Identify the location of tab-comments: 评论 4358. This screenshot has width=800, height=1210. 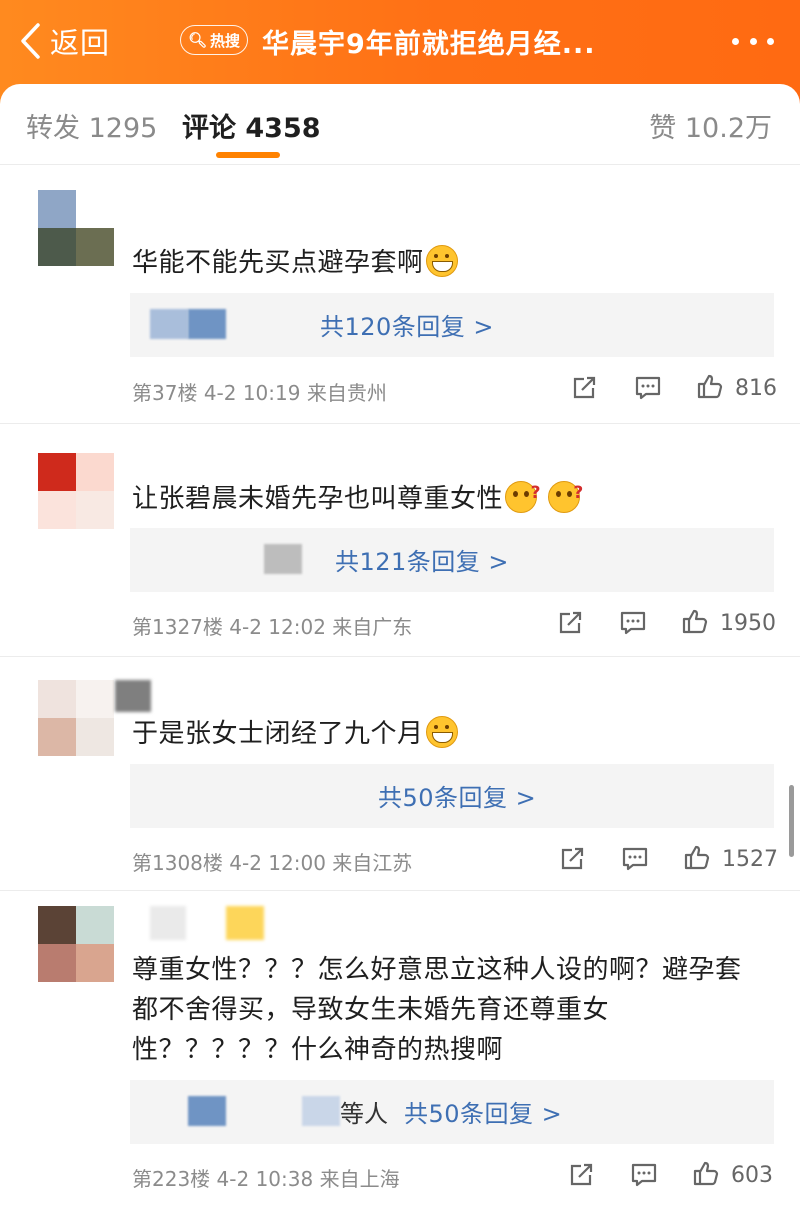
(251, 125).